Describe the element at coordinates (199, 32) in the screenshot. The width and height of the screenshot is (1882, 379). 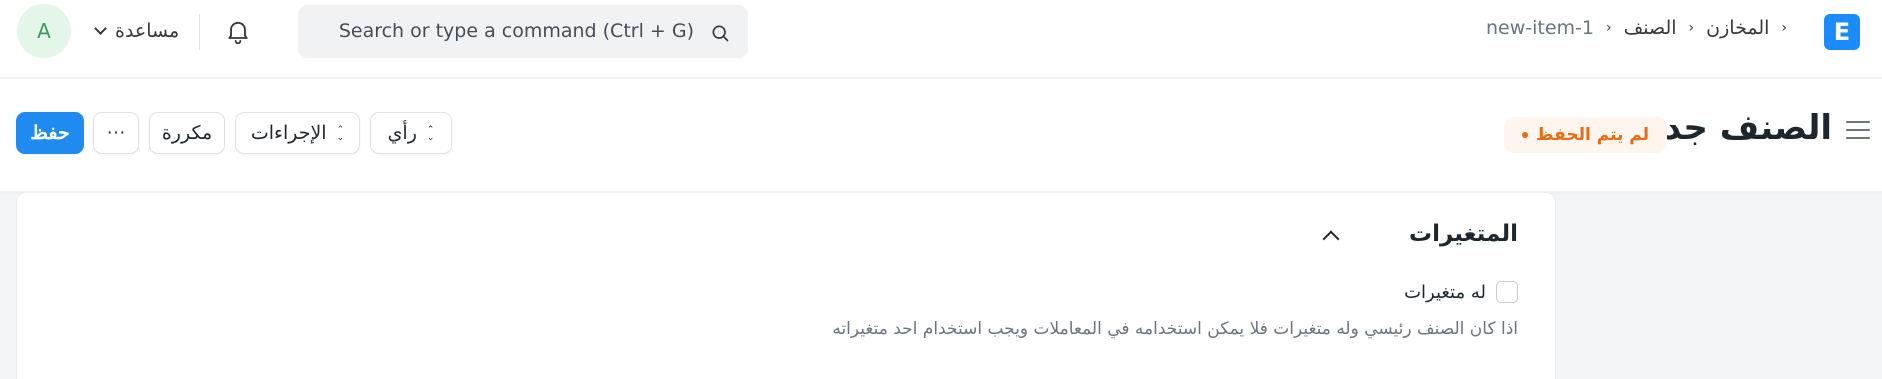
I see `divider` at that location.